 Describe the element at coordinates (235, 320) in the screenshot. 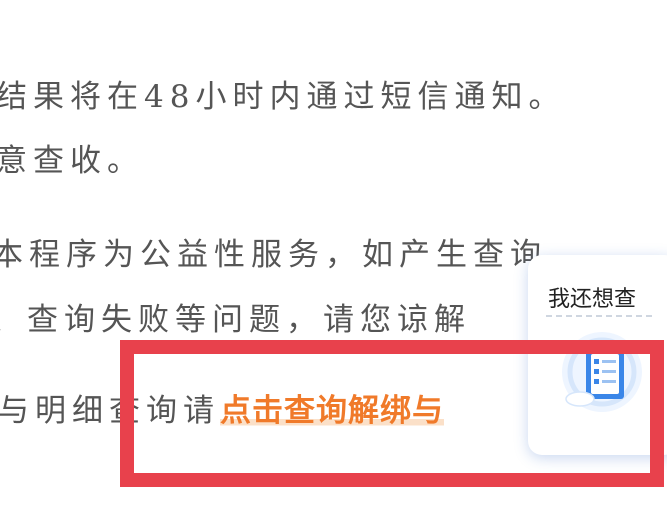

I see `notice-line-query-failure: 、查询失败等问题，请您谅解` at that location.